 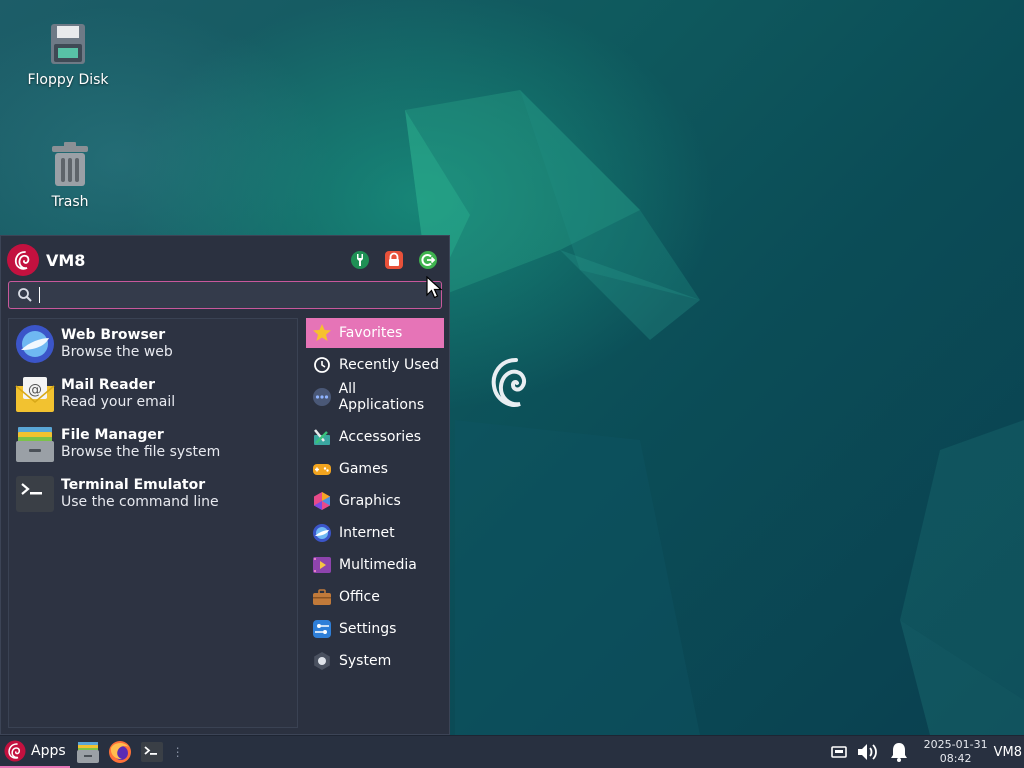 I want to click on bell-icon, so click(x=898, y=752).